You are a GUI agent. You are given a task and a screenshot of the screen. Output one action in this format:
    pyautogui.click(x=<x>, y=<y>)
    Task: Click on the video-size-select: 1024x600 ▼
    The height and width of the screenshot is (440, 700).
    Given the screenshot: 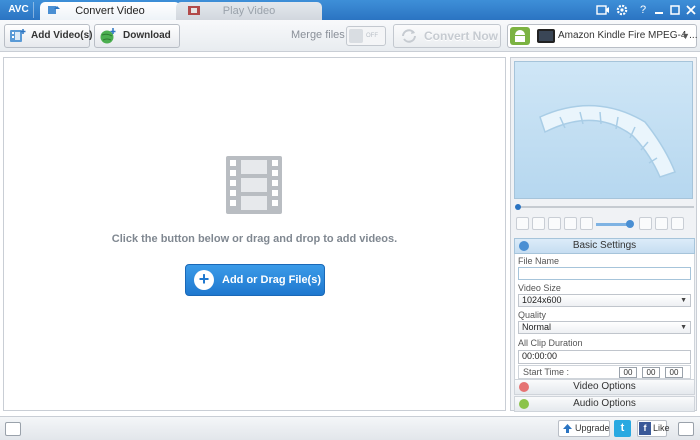 What is the action you would take?
    pyautogui.click(x=604, y=300)
    